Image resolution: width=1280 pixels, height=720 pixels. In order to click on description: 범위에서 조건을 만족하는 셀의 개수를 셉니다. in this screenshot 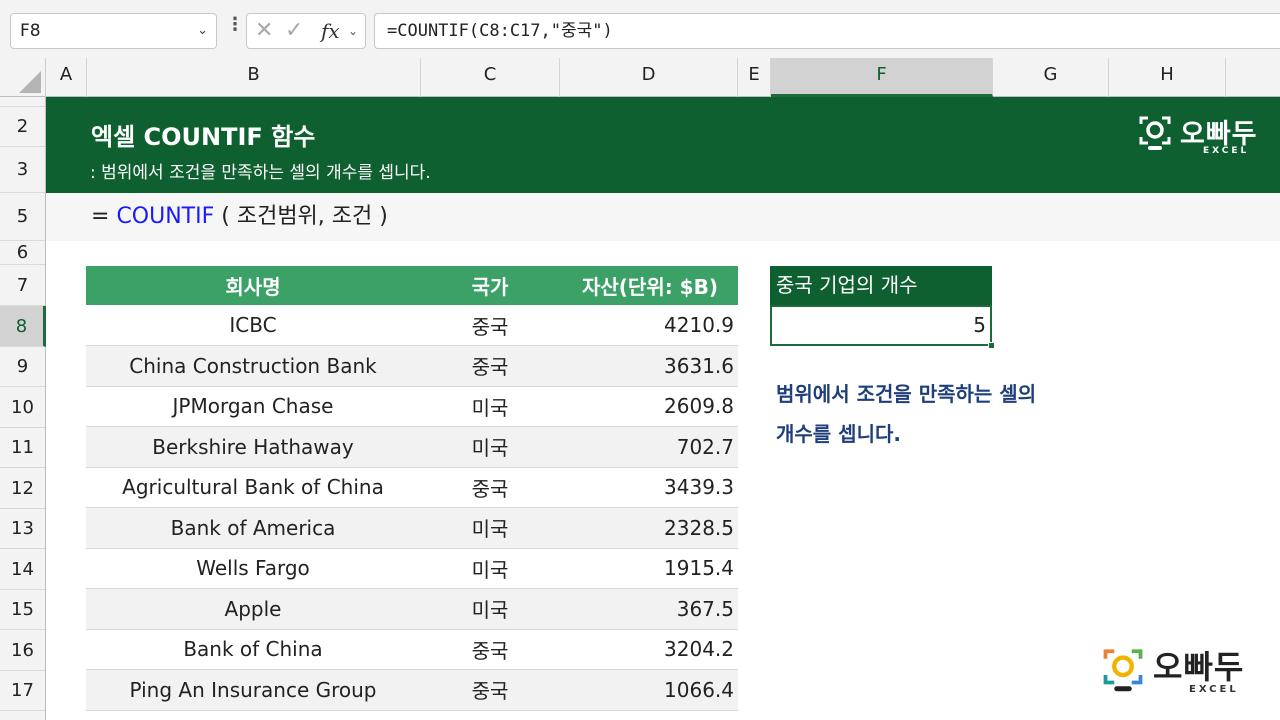, I will do `click(926, 414)`.